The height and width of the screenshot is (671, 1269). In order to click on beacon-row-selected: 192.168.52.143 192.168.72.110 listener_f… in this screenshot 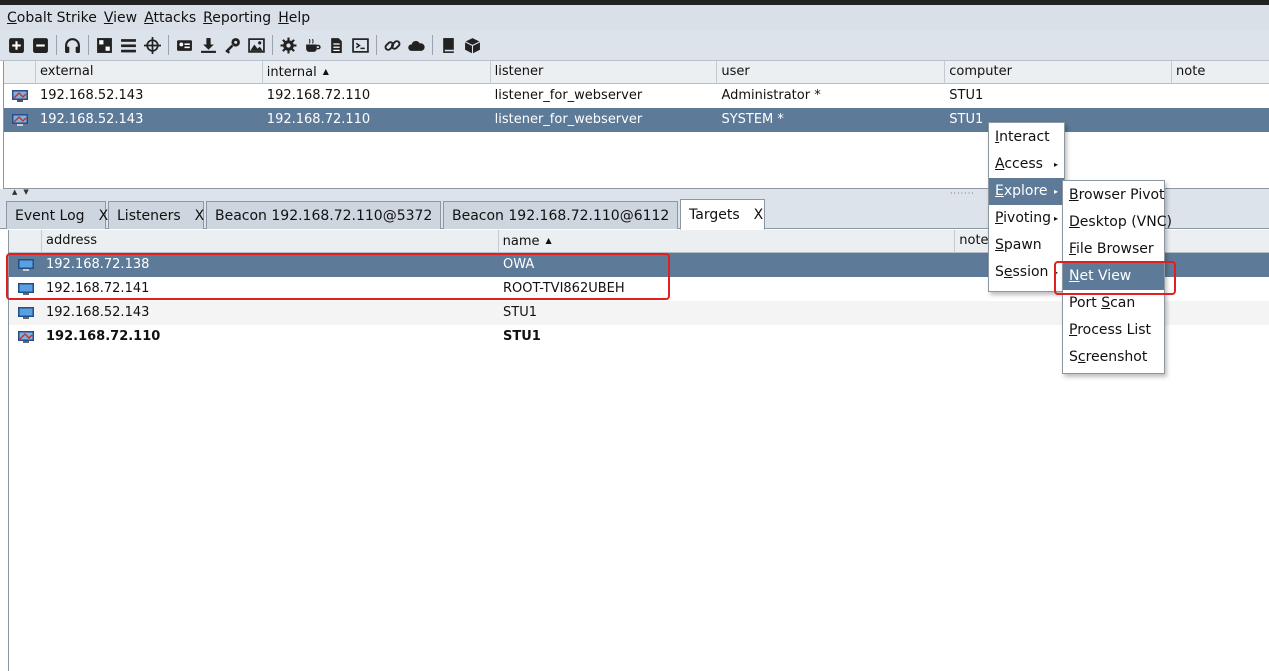, I will do `click(636, 120)`.